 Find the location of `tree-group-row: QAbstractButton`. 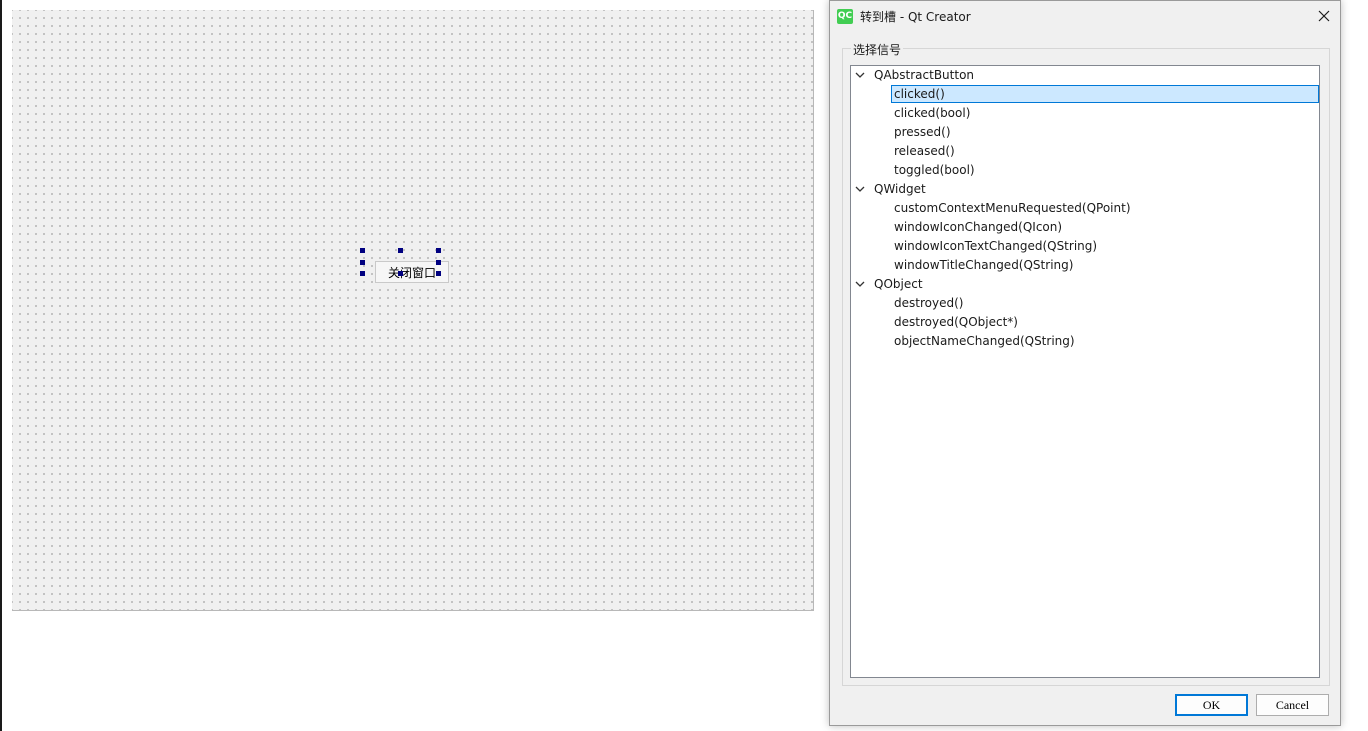

tree-group-row: QAbstractButton is located at coordinates (1085, 75).